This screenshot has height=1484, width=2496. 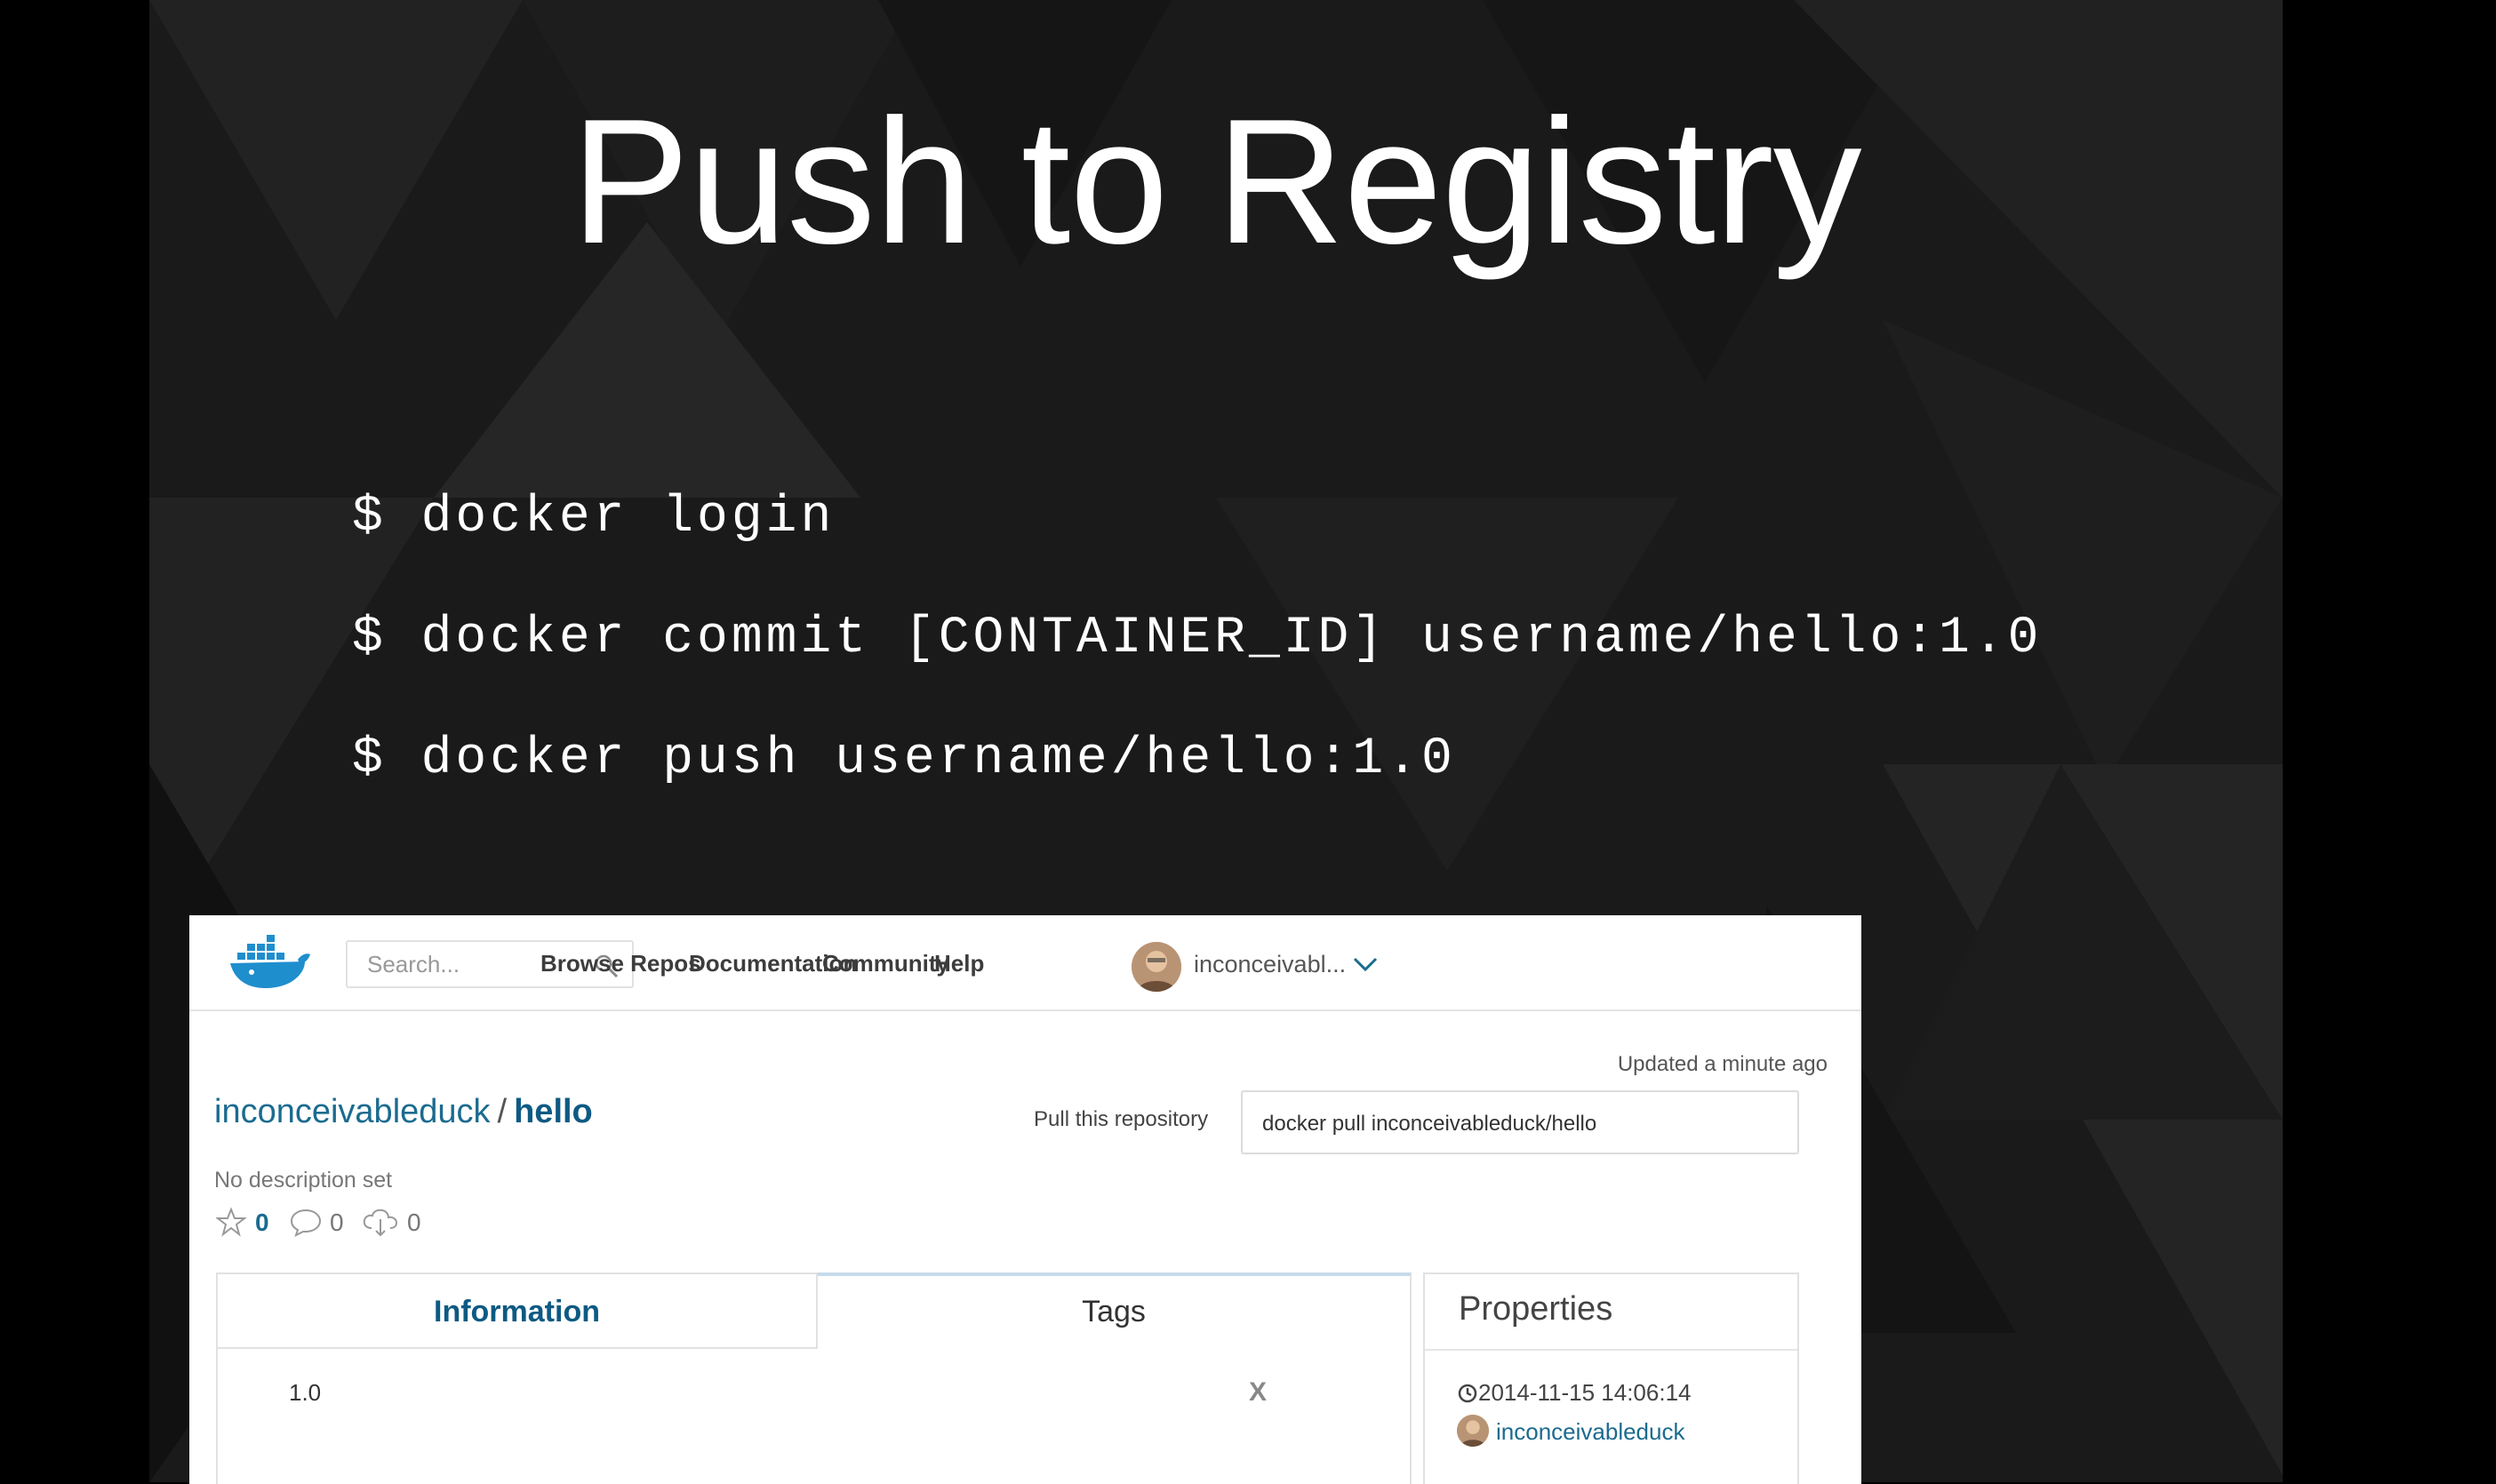 What do you see at coordinates (337, 1222) in the screenshot?
I see `comment-count: 0` at bounding box center [337, 1222].